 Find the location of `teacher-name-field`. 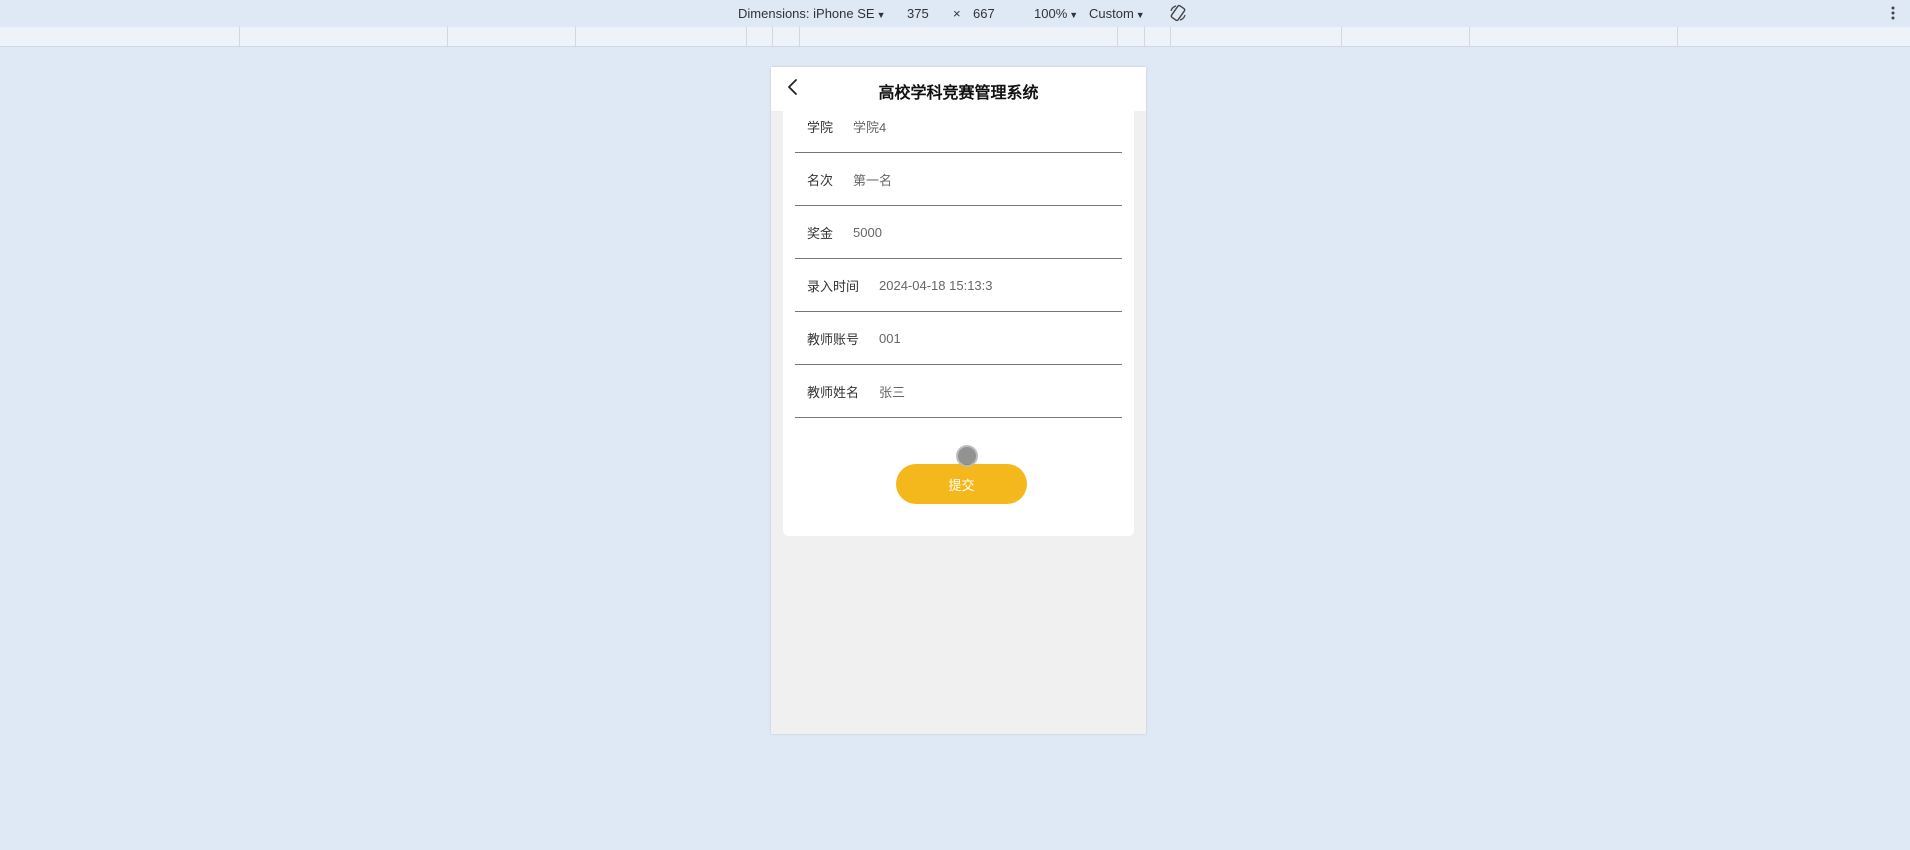

teacher-name-field is located at coordinates (979, 391).